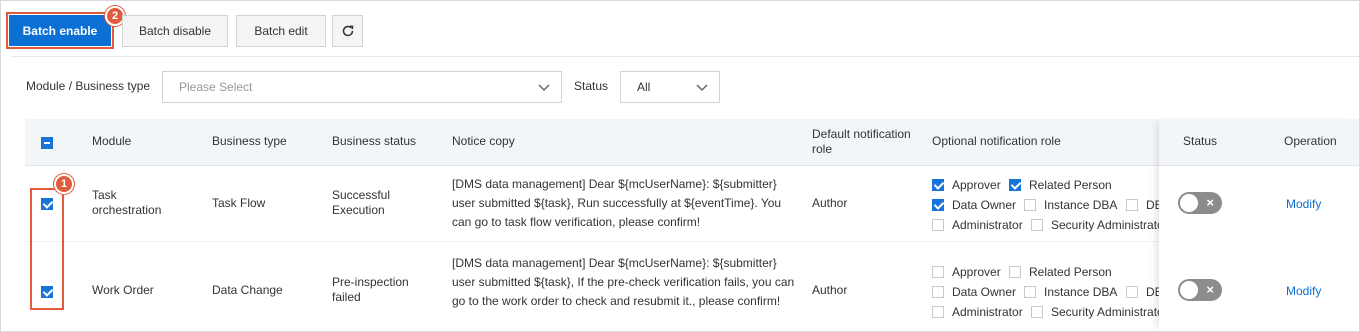 The image size is (1360, 332). What do you see at coordinates (249, 141) in the screenshot?
I see `column-business-type: Business type` at bounding box center [249, 141].